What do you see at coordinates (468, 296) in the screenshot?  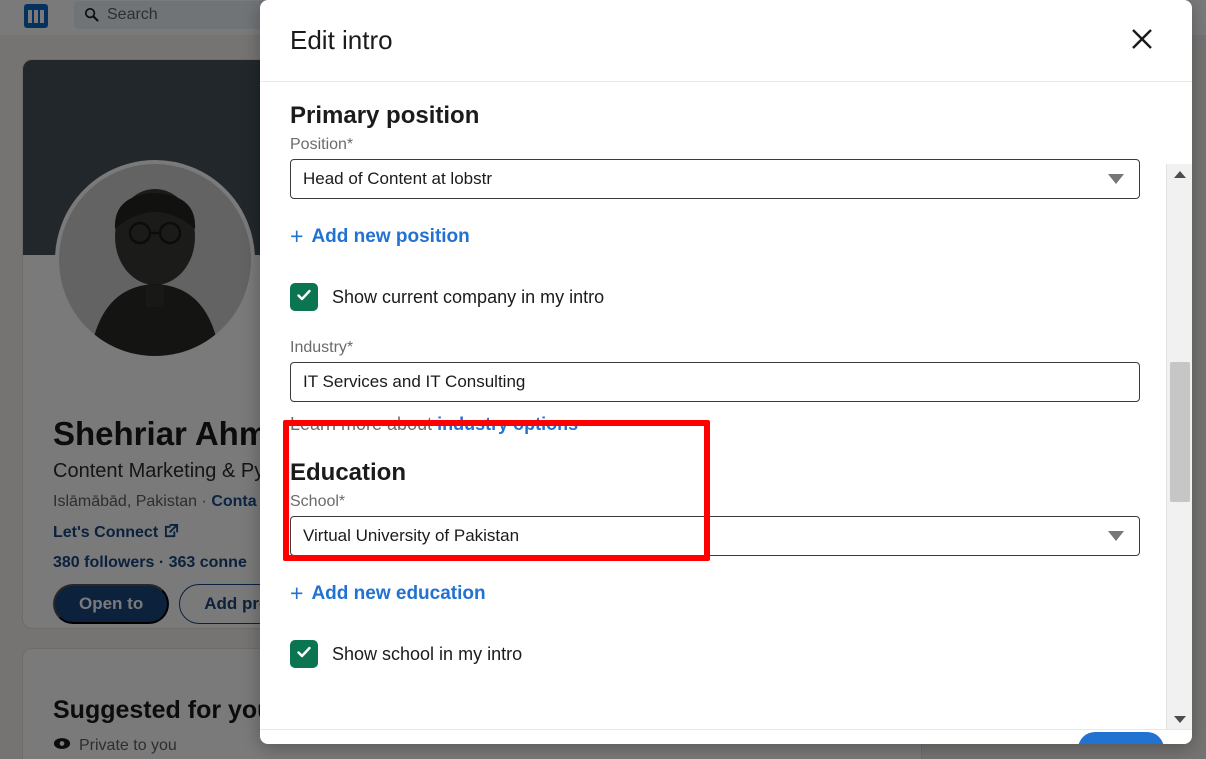 I see `show-current-company-label: Show current company in my intro` at bounding box center [468, 296].